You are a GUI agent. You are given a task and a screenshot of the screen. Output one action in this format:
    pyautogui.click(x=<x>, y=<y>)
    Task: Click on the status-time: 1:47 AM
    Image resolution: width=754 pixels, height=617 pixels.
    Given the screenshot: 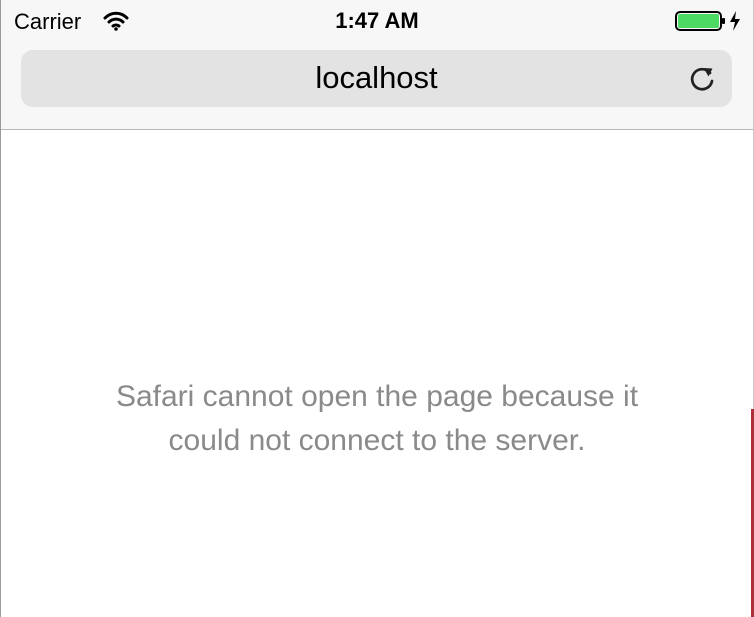 What is the action you would take?
    pyautogui.click(x=377, y=20)
    